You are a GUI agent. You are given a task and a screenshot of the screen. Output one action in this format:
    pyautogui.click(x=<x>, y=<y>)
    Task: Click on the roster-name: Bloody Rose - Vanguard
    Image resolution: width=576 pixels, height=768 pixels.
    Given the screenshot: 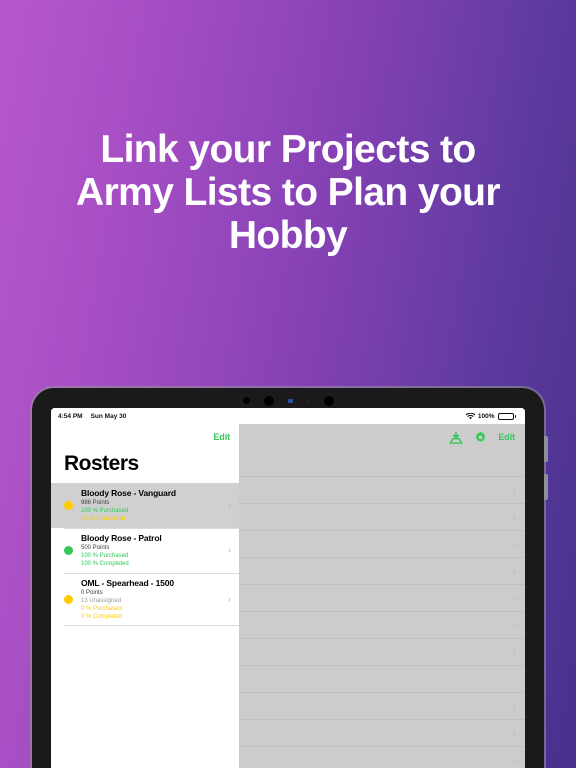 What is the action you would take?
    pyautogui.click(x=128, y=493)
    